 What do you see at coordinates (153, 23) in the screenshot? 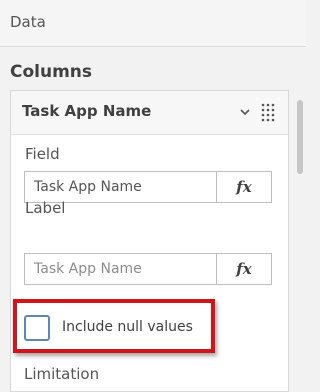
I see `data-header: Data` at bounding box center [153, 23].